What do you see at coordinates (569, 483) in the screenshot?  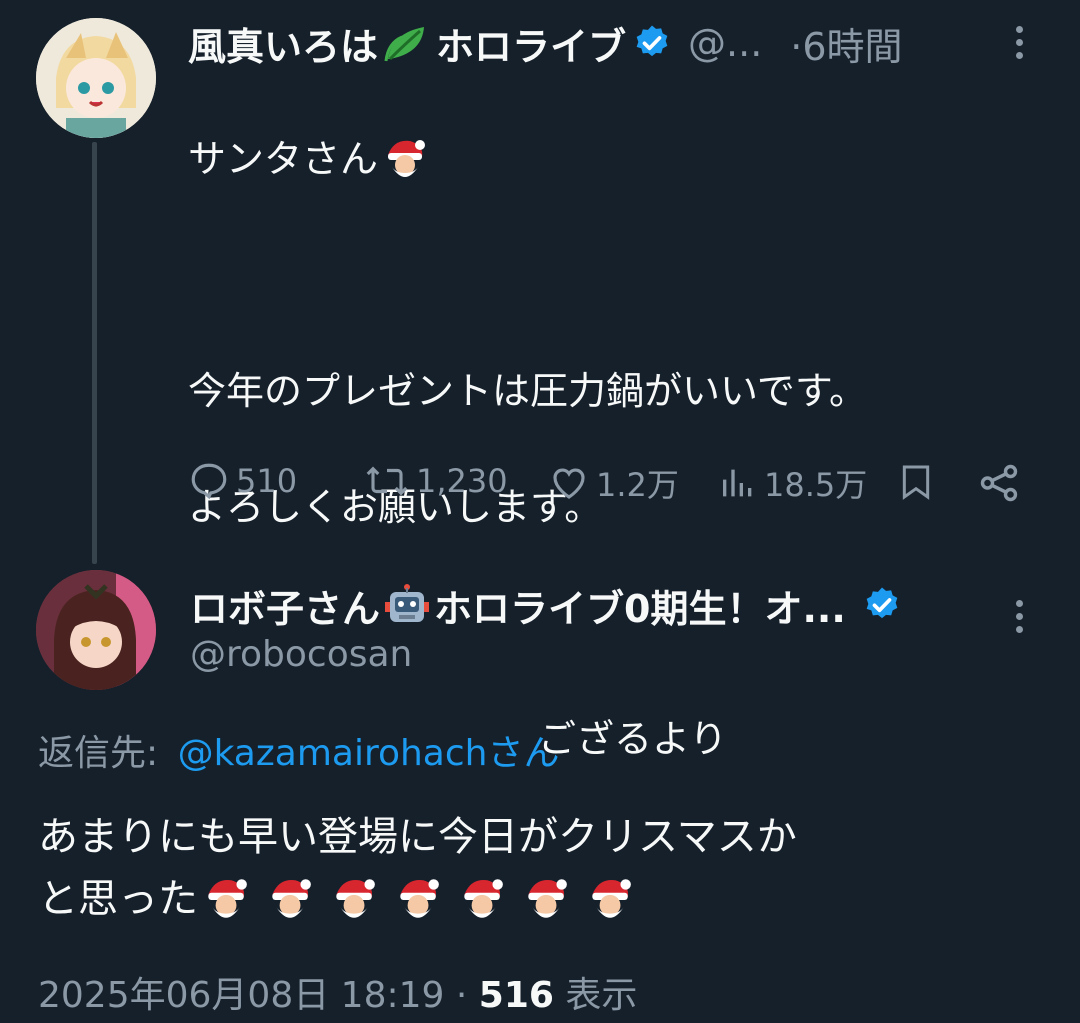 I see `like-icon` at bounding box center [569, 483].